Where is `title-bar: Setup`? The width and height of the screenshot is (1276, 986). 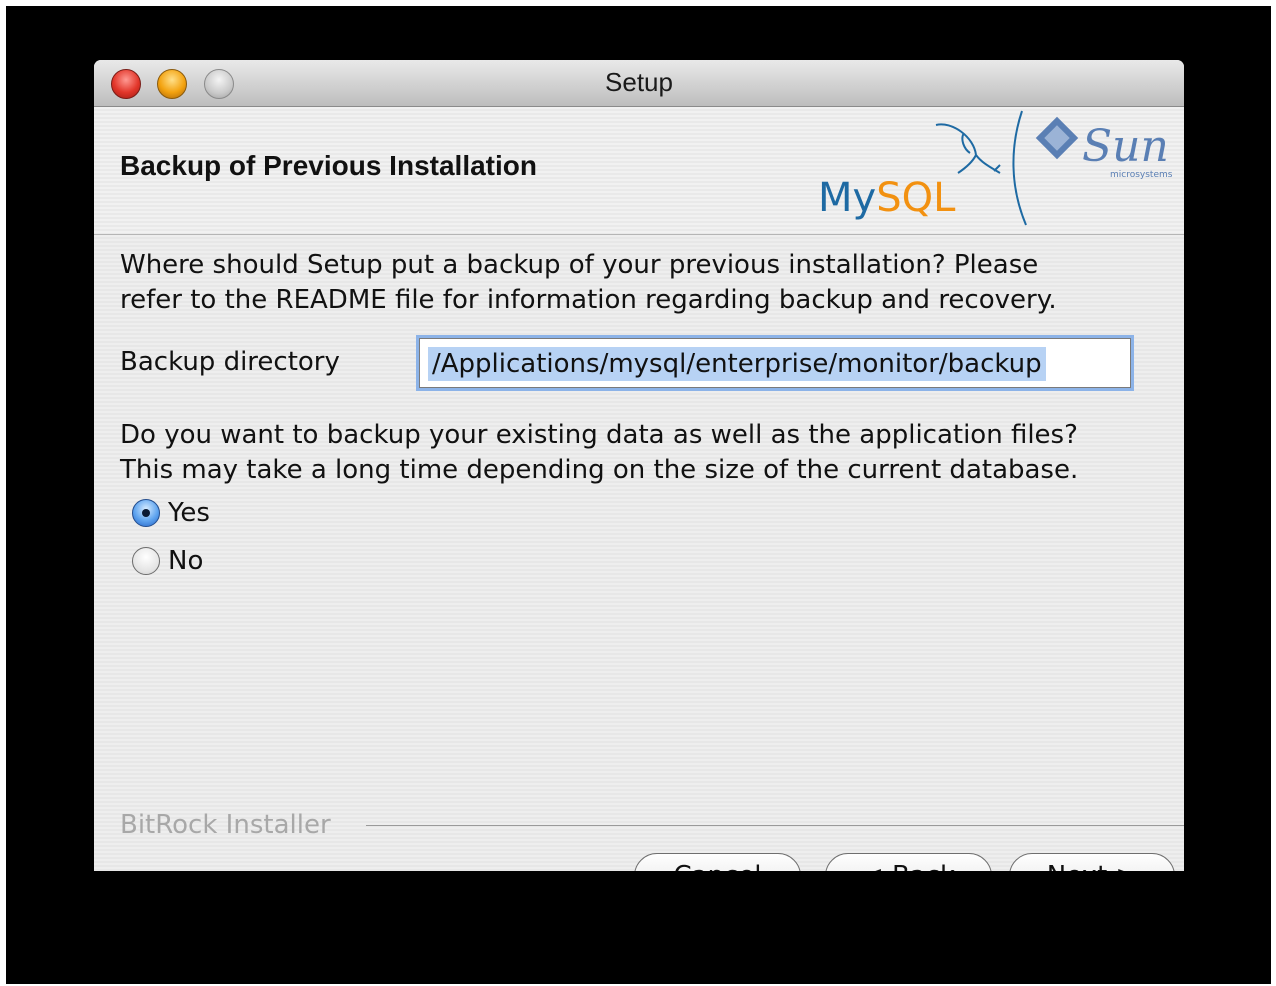
title-bar: Setup is located at coordinates (639, 83).